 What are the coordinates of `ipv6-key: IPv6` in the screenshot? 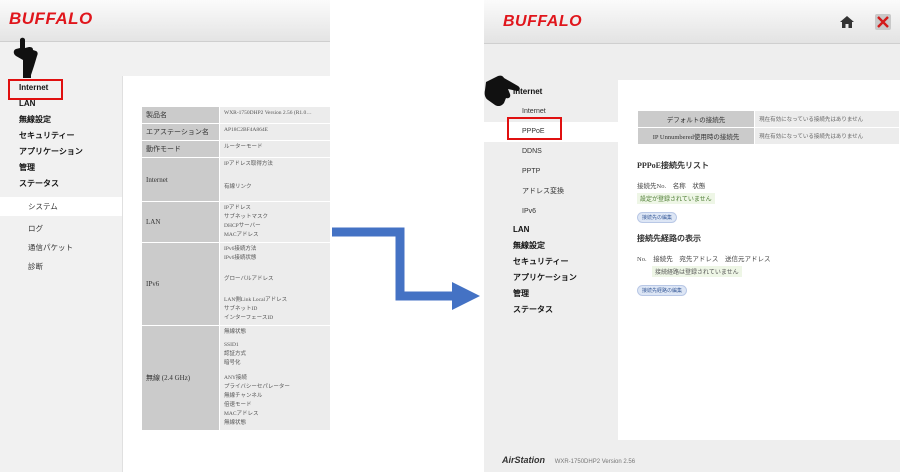 It's located at (180, 284).